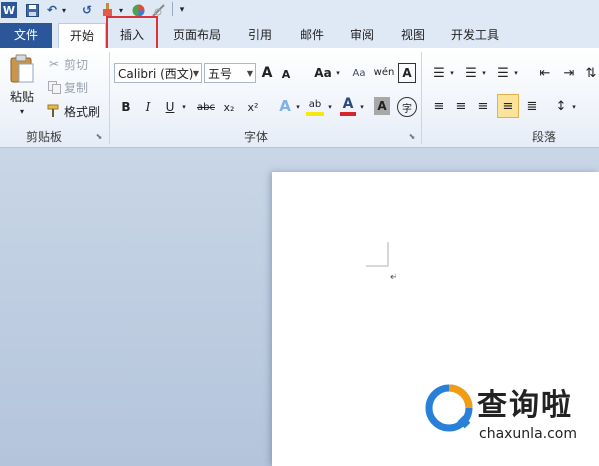  Describe the element at coordinates (315, 106) in the screenshot. I see `highlight-icon: ab` at that location.